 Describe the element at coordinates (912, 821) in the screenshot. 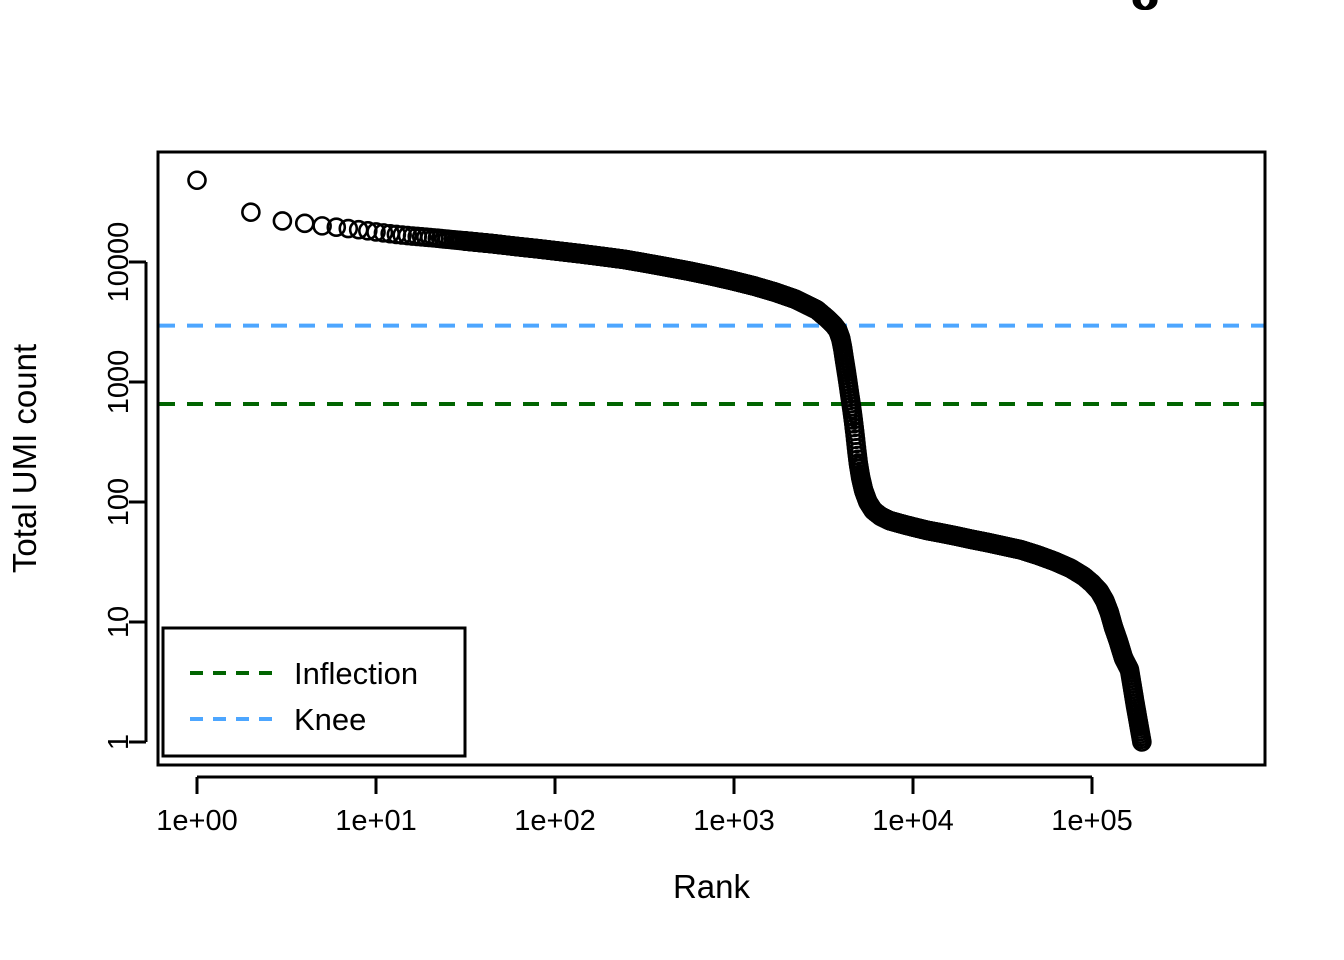

I see `x-tick-label: 1e+04` at that location.